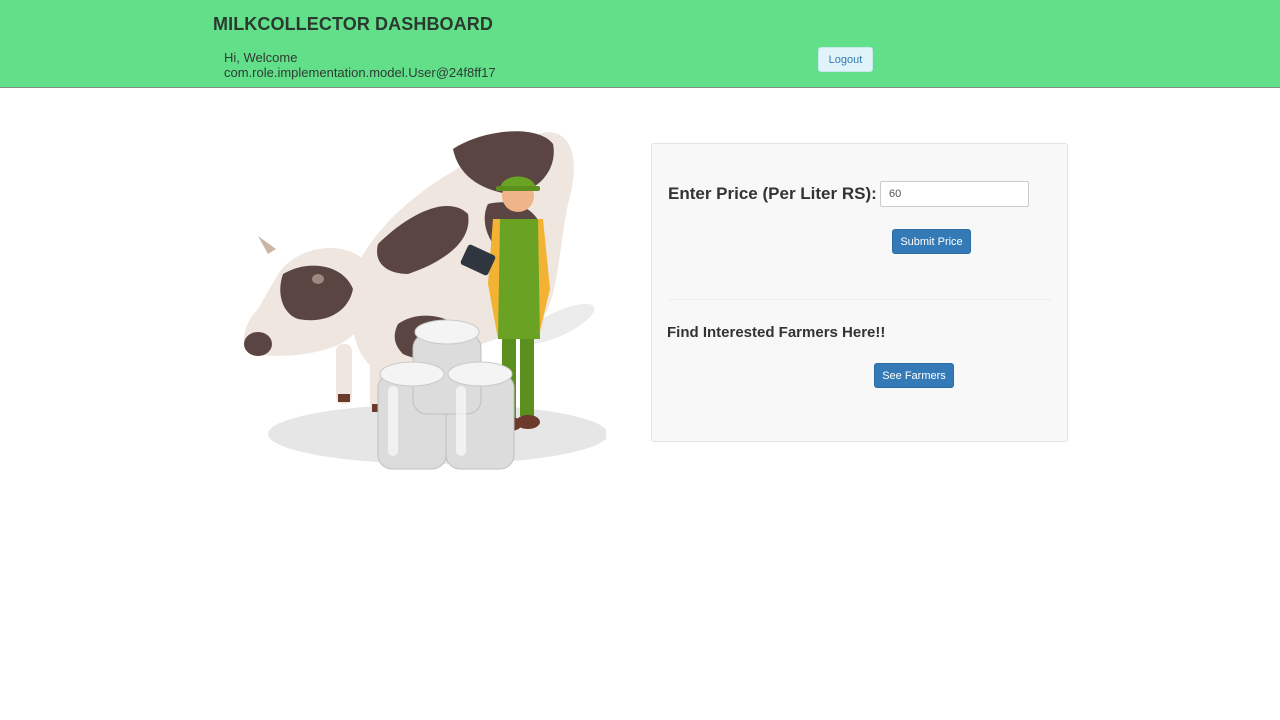 This screenshot has height=720, width=1280. Describe the element at coordinates (954, 194) in the screenshot. I see `price-input` at that location.